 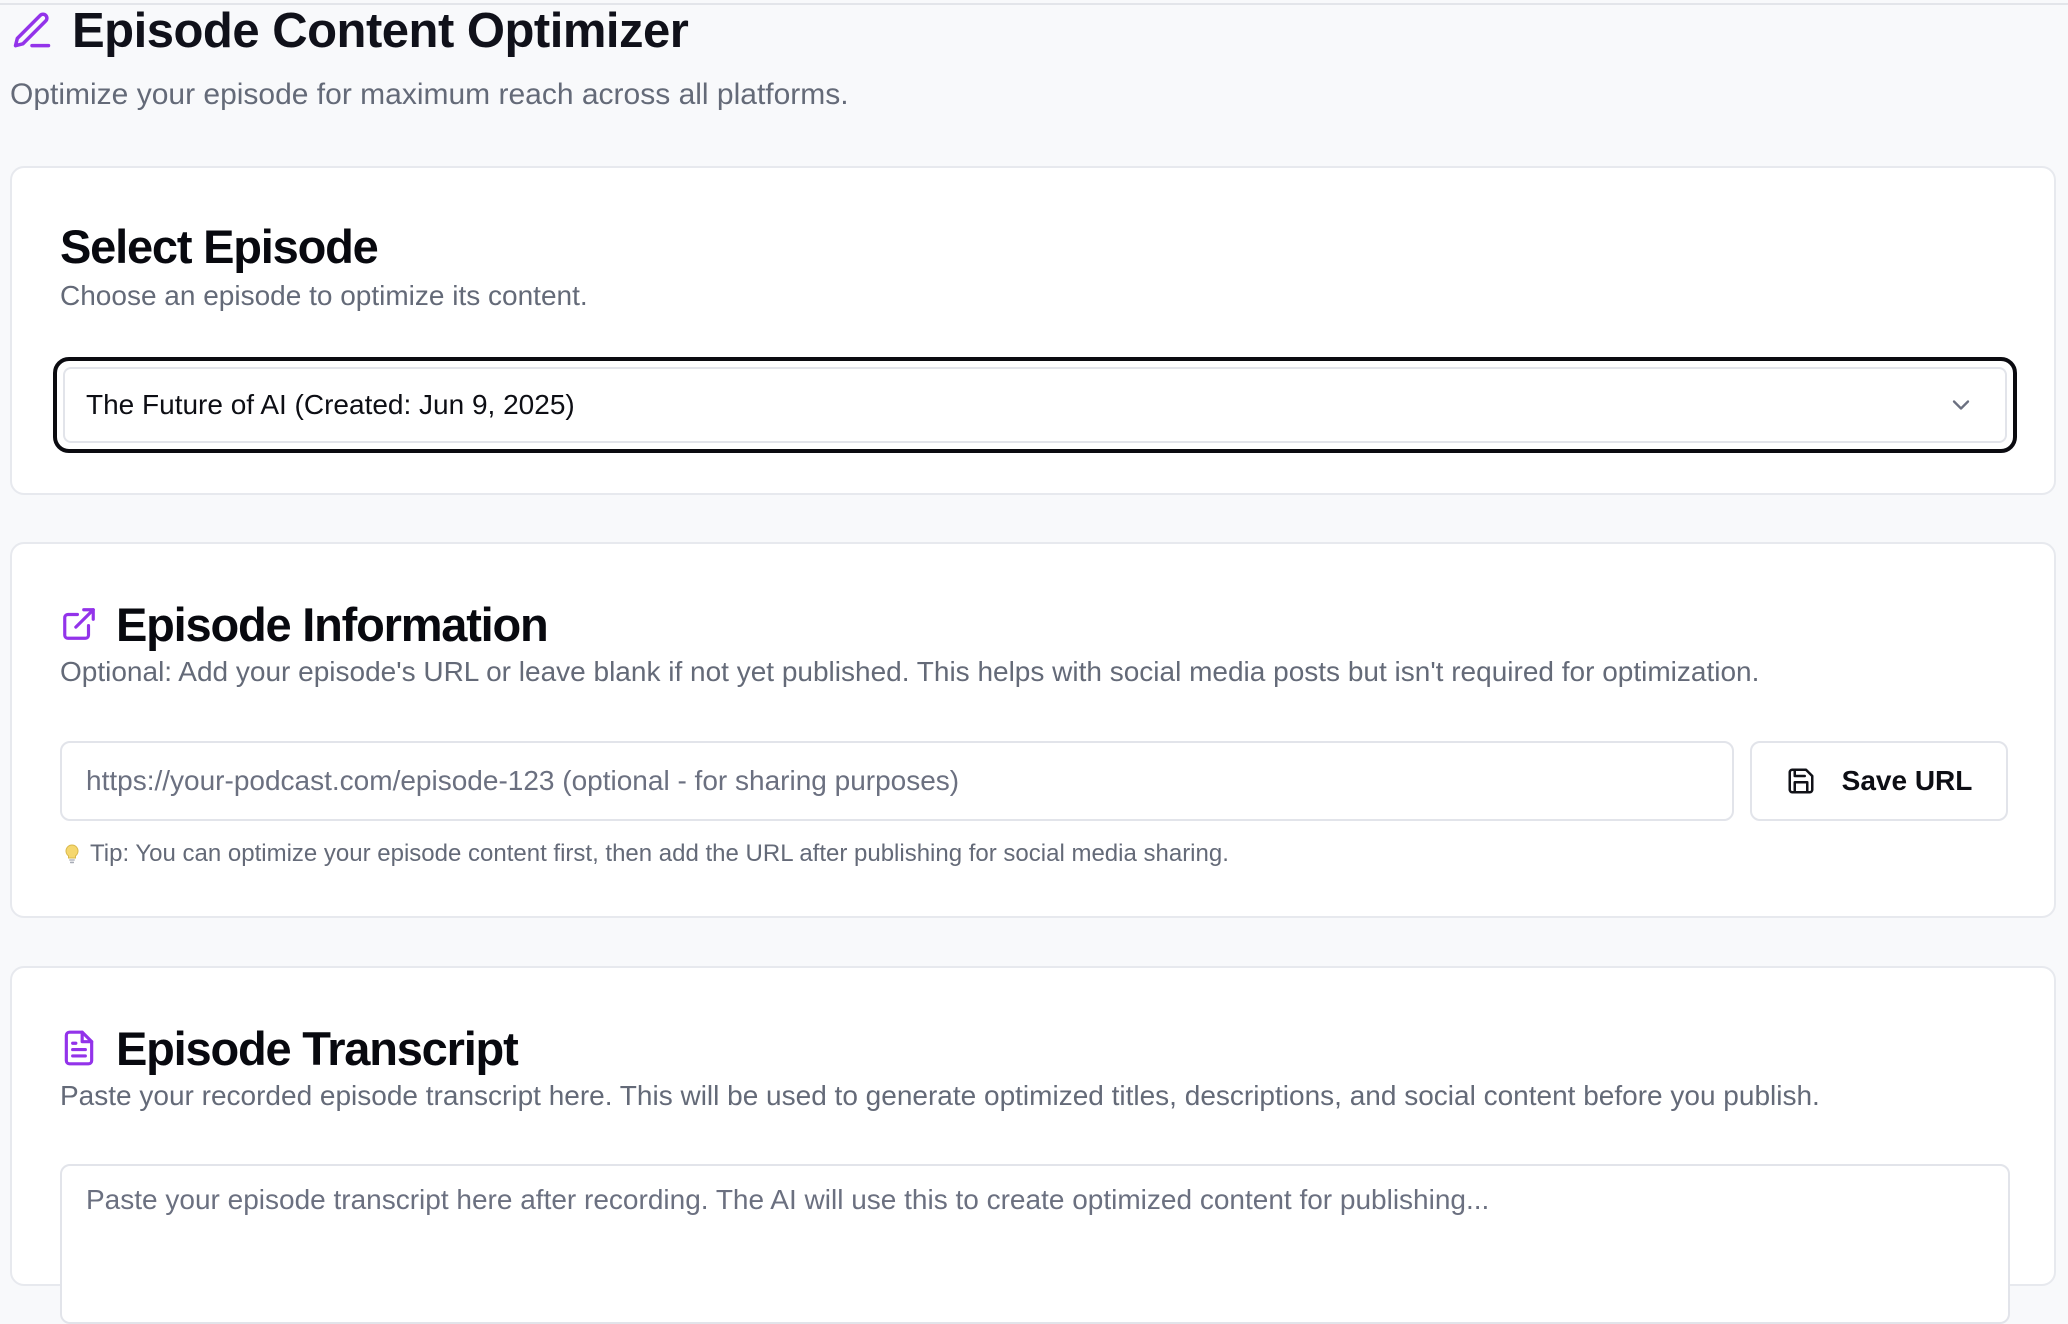 What do you see at coordinates (1907, 780) in the screenshot?
I see `save-url-label: Save URL` at bounding box center [1907, 780].